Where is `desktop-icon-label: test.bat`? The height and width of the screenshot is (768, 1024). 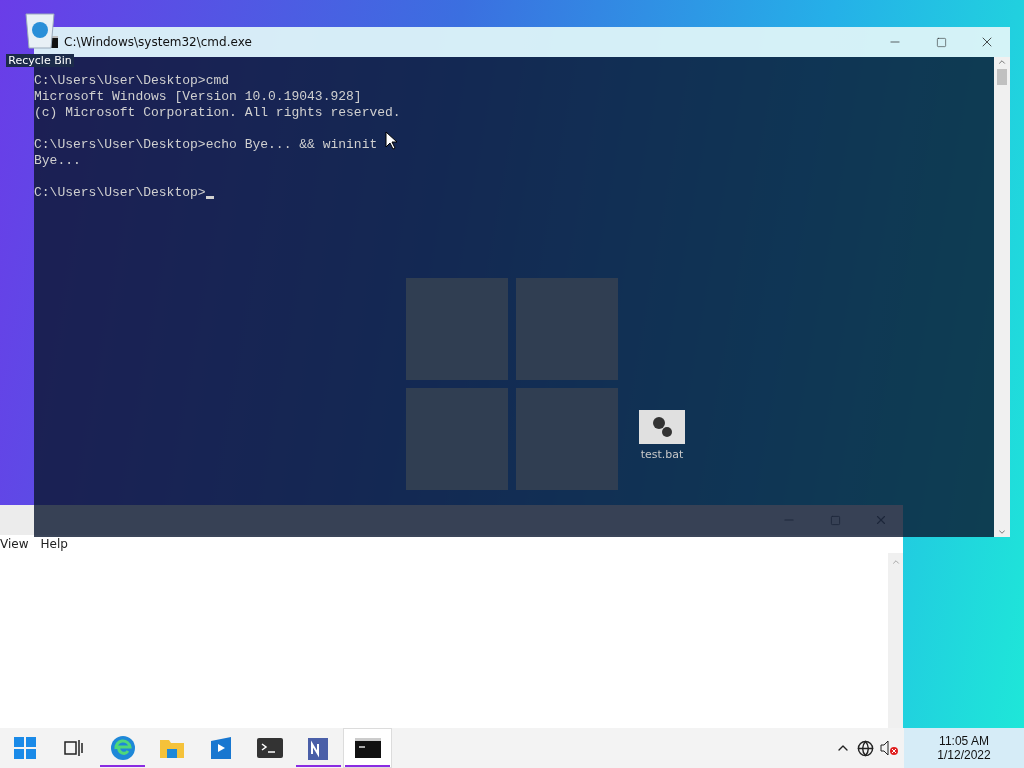
desktop-icon-label: test.bat is located at coordinates (662, 454).